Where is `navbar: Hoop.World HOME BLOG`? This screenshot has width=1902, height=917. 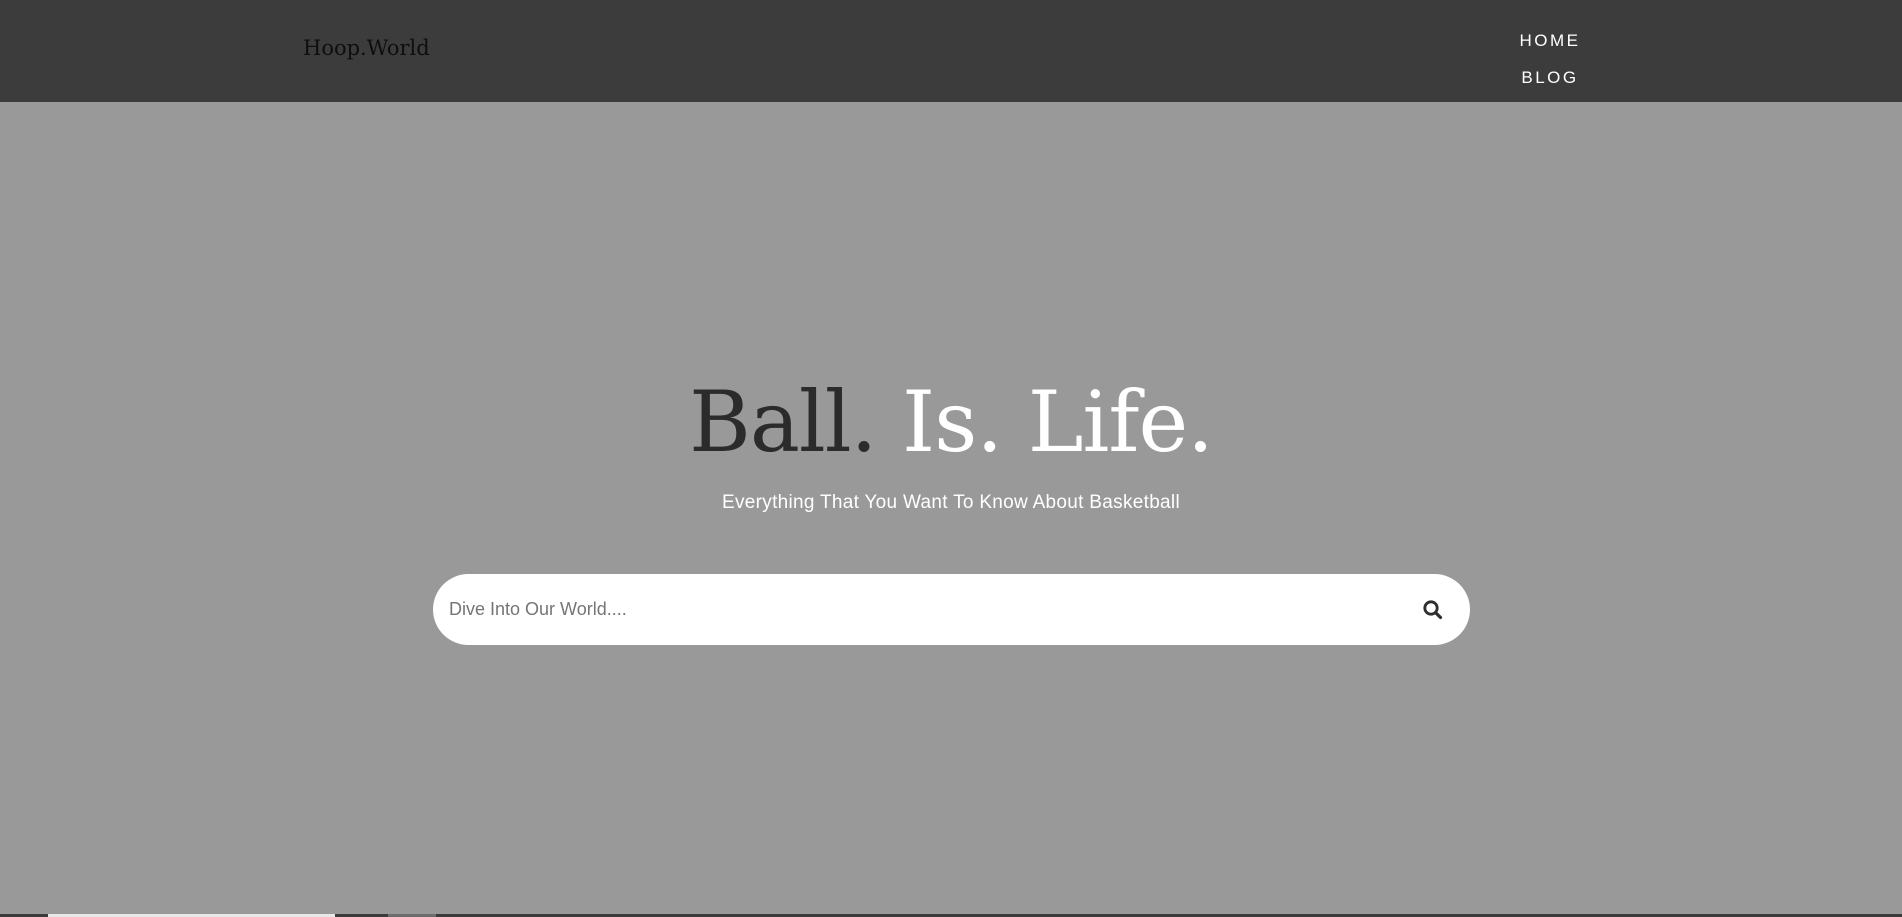 navbar: Hoop.World HOME BLOG is located at coordinates (951, 51).